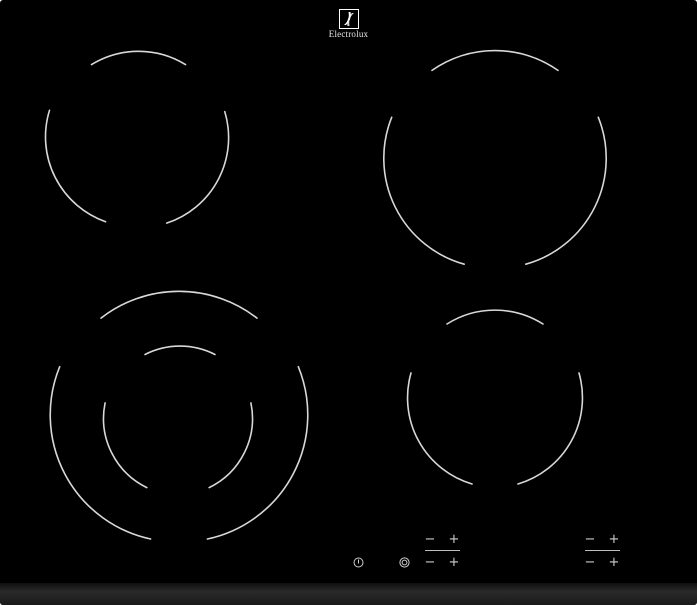  I want to click on zone-front-right, so click(495, 397).